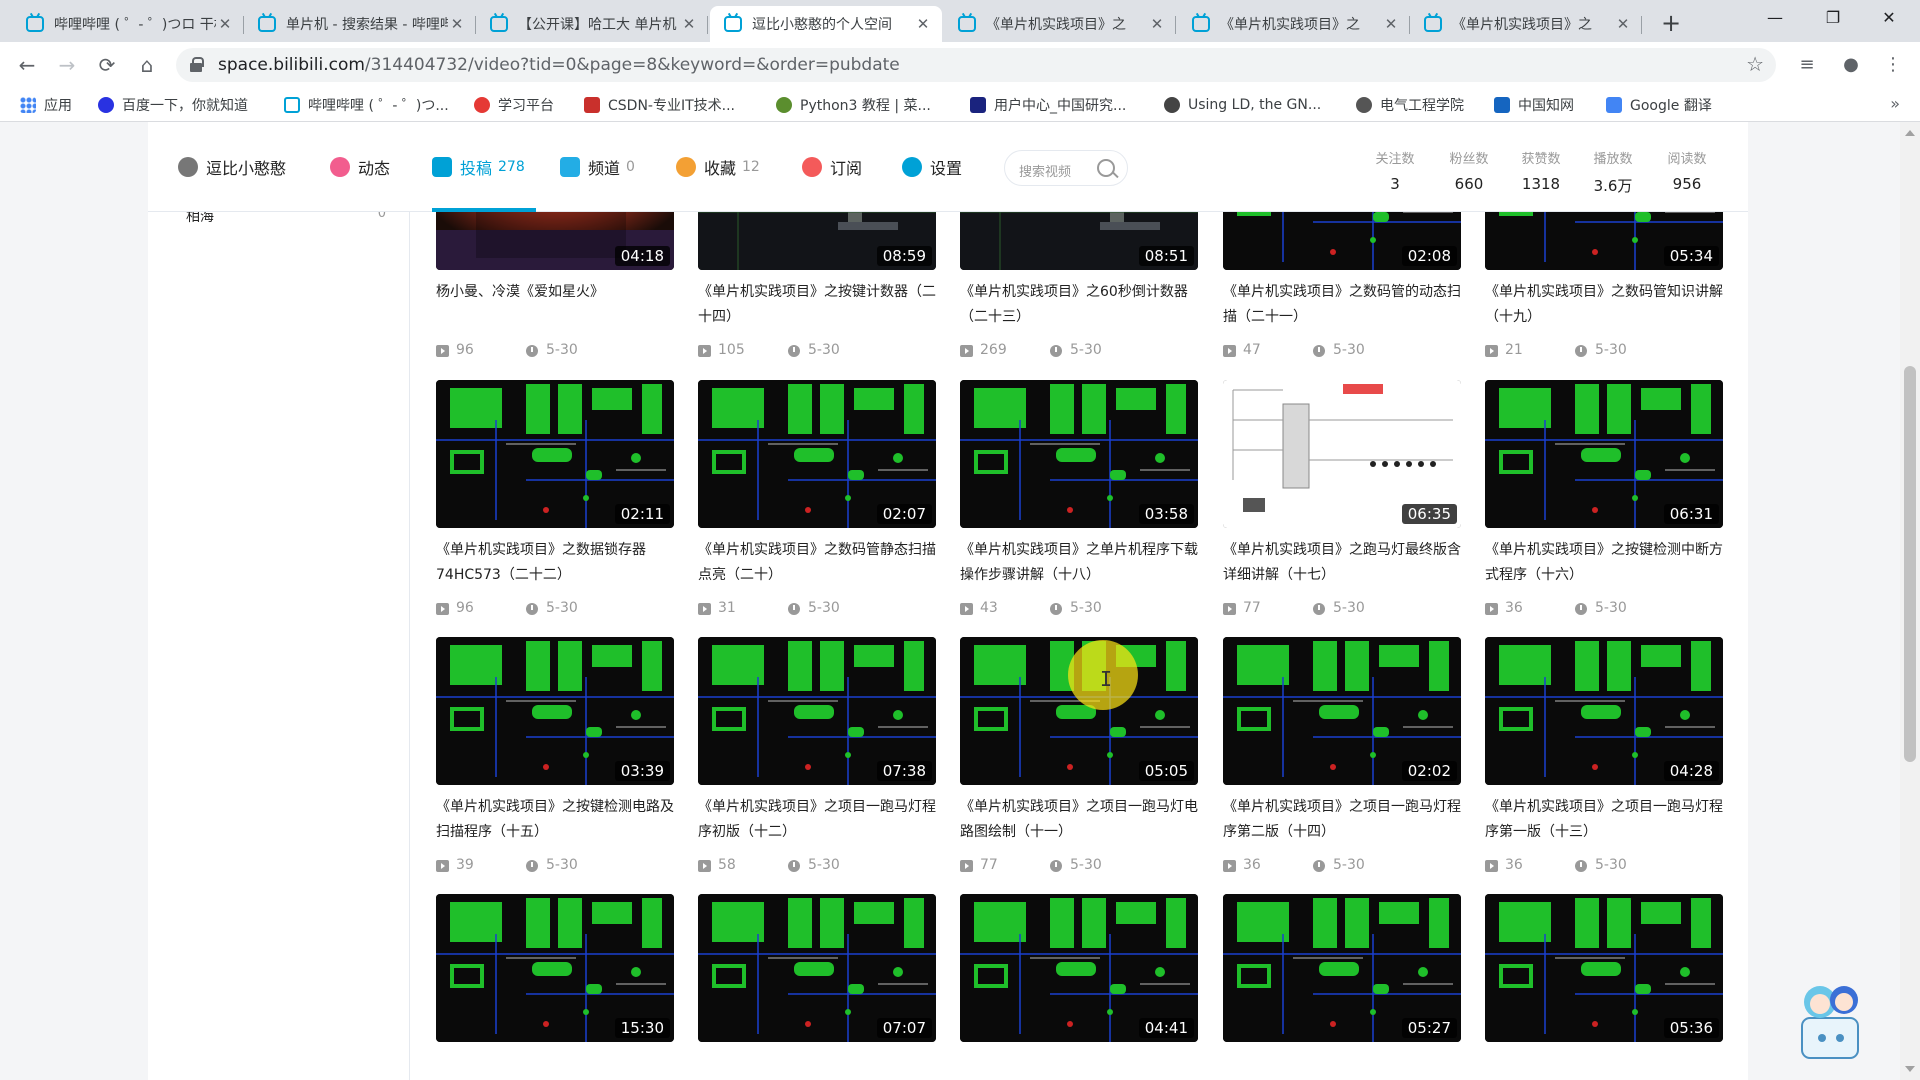 This screenshot has width=1920, height=1080. What do you see at coordinates (555, 968) in the screenshot?
I see `video-thumbnail: 15:30` at bounding box center [555, 968].